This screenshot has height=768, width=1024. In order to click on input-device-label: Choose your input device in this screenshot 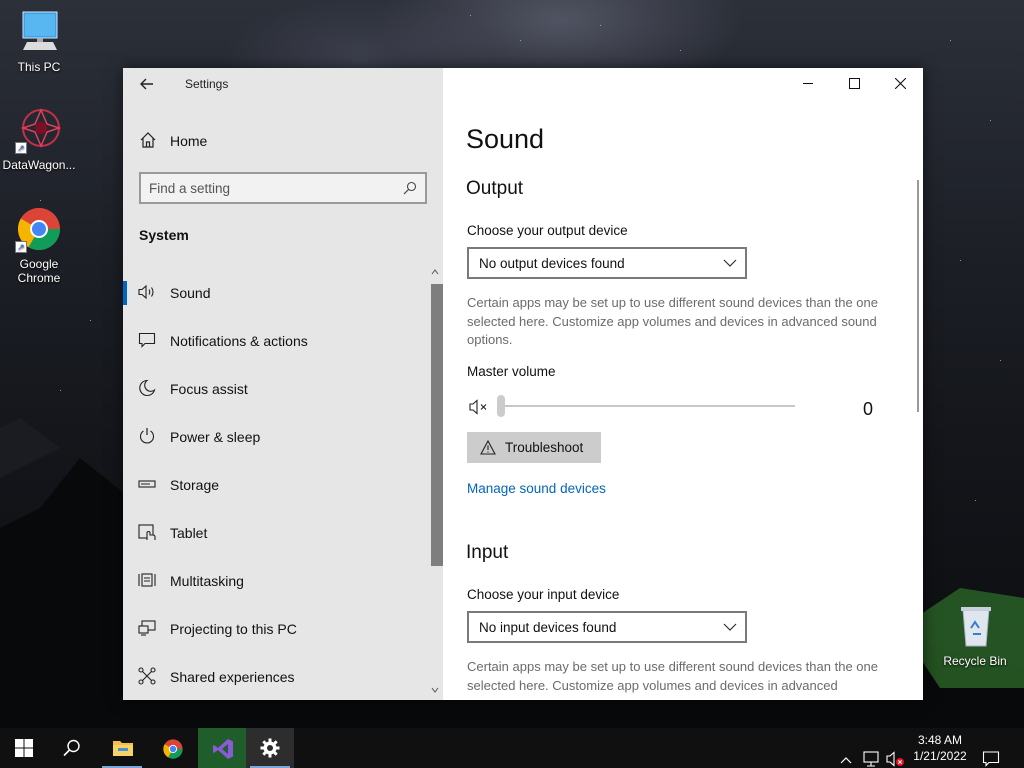, I will do `click(543, 594)`.